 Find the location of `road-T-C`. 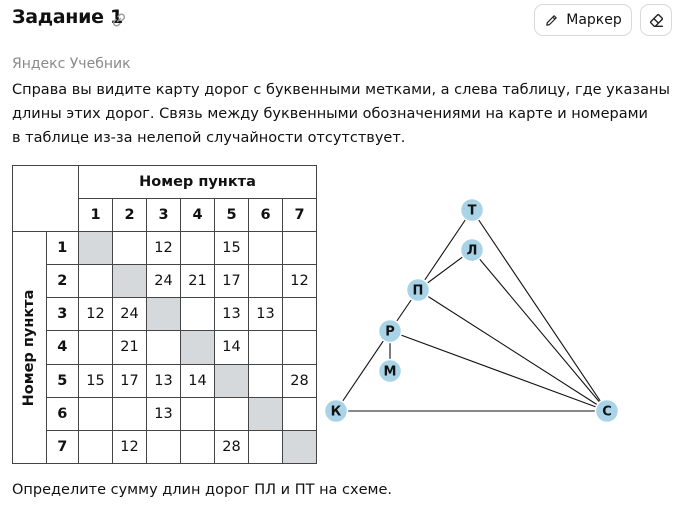

road-T-C is located at coordinates (539, 310).